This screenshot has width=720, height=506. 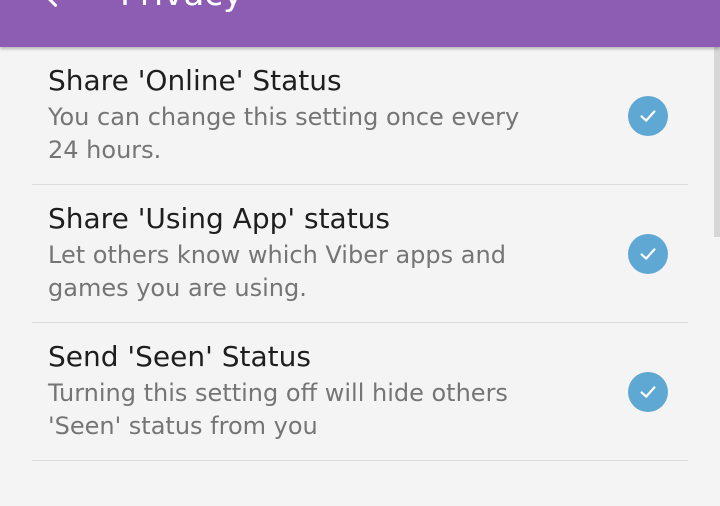 I want to click on setting-title: Share 'Online' Status, so click(x=195, y=80).